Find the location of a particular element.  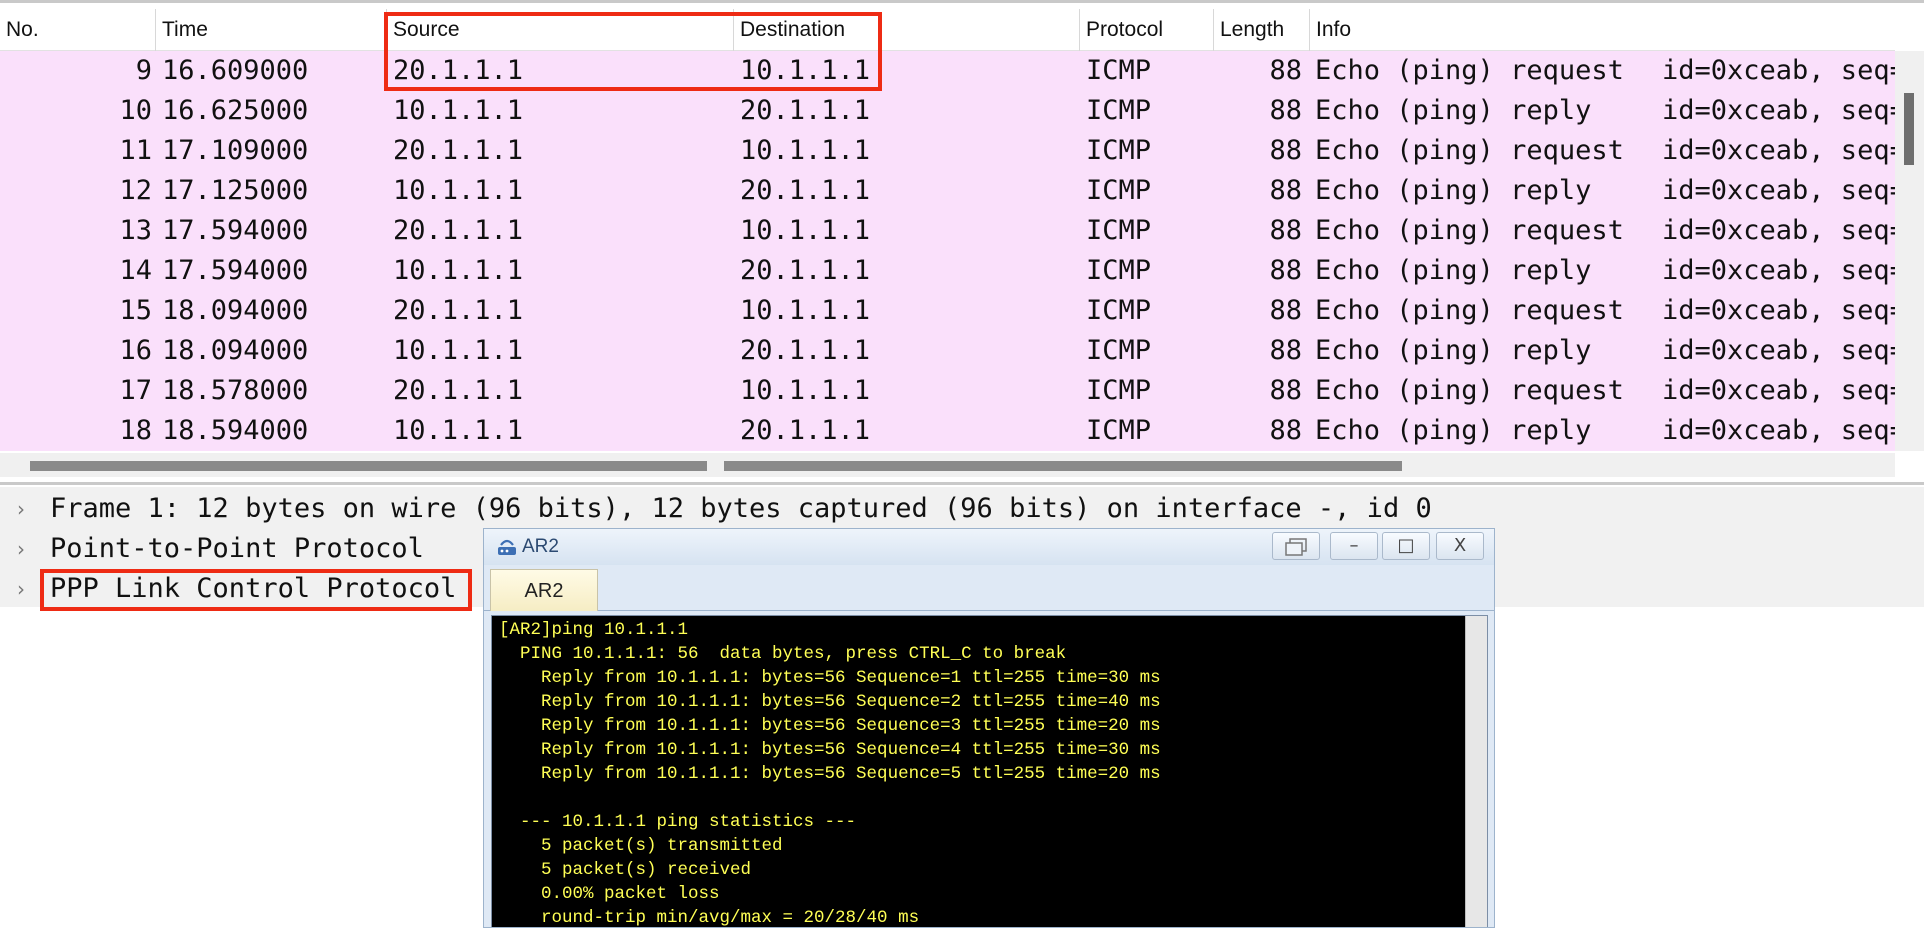

column-header-time: Time is located at coordinates (270, 30).